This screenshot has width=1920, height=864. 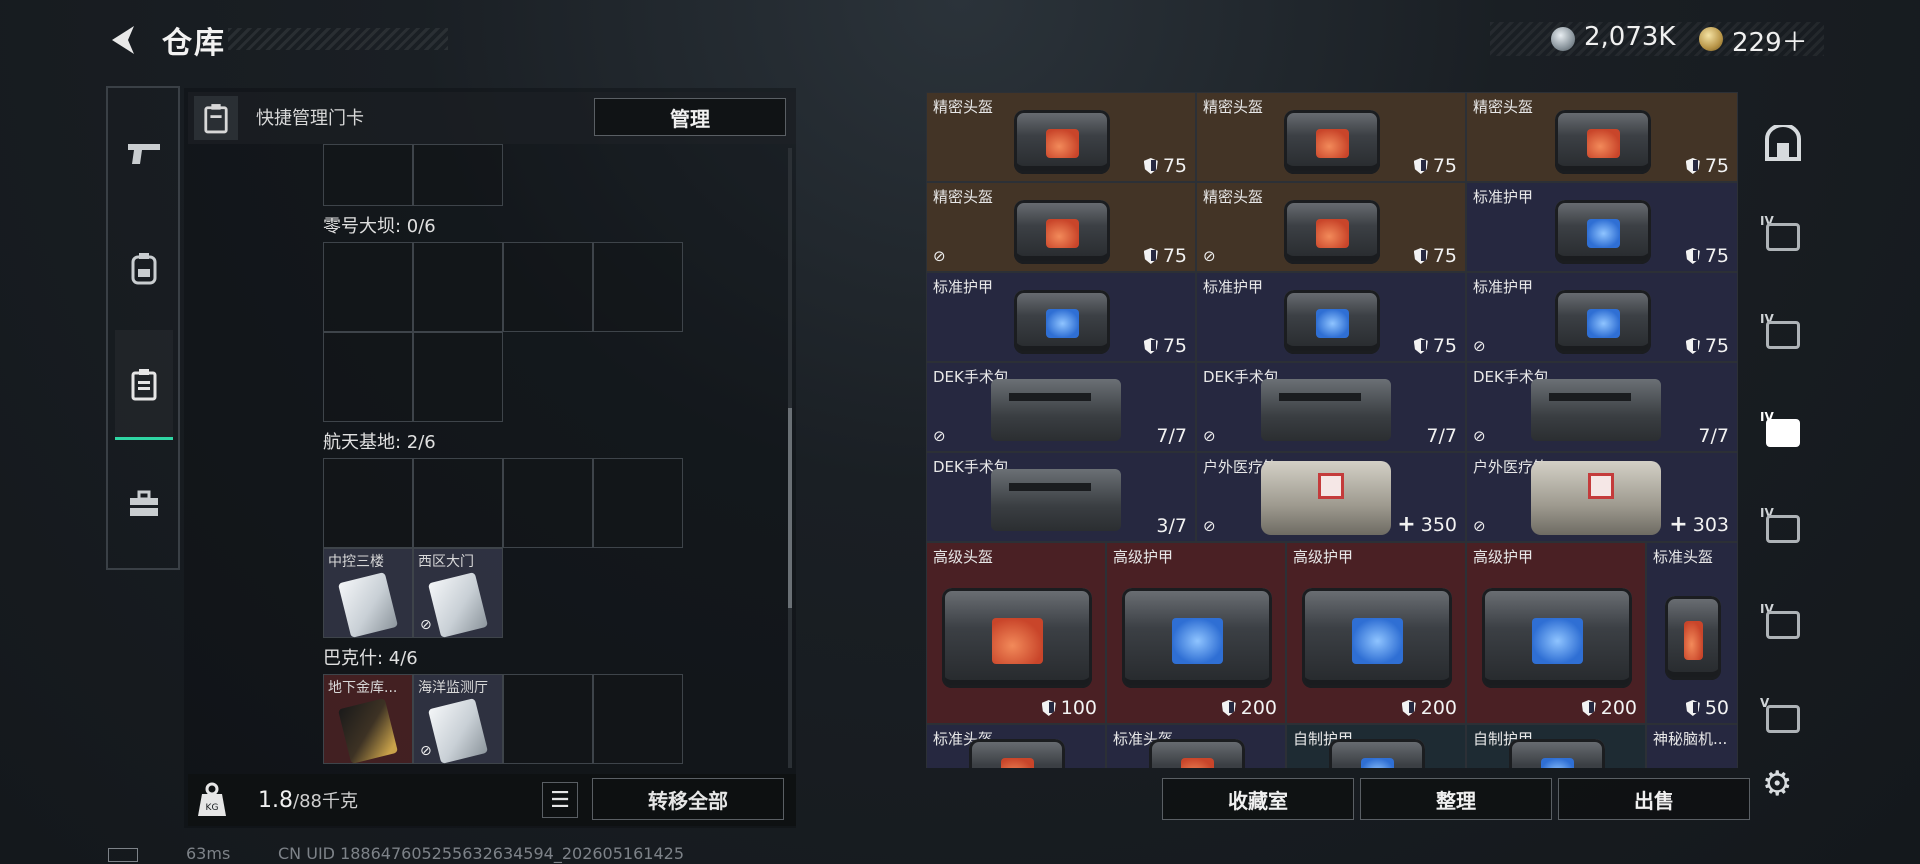 What do you see at coordinates (1429, 708) in the screenshot?
I see `item-value: 200` at bounding box center [1429, 708].